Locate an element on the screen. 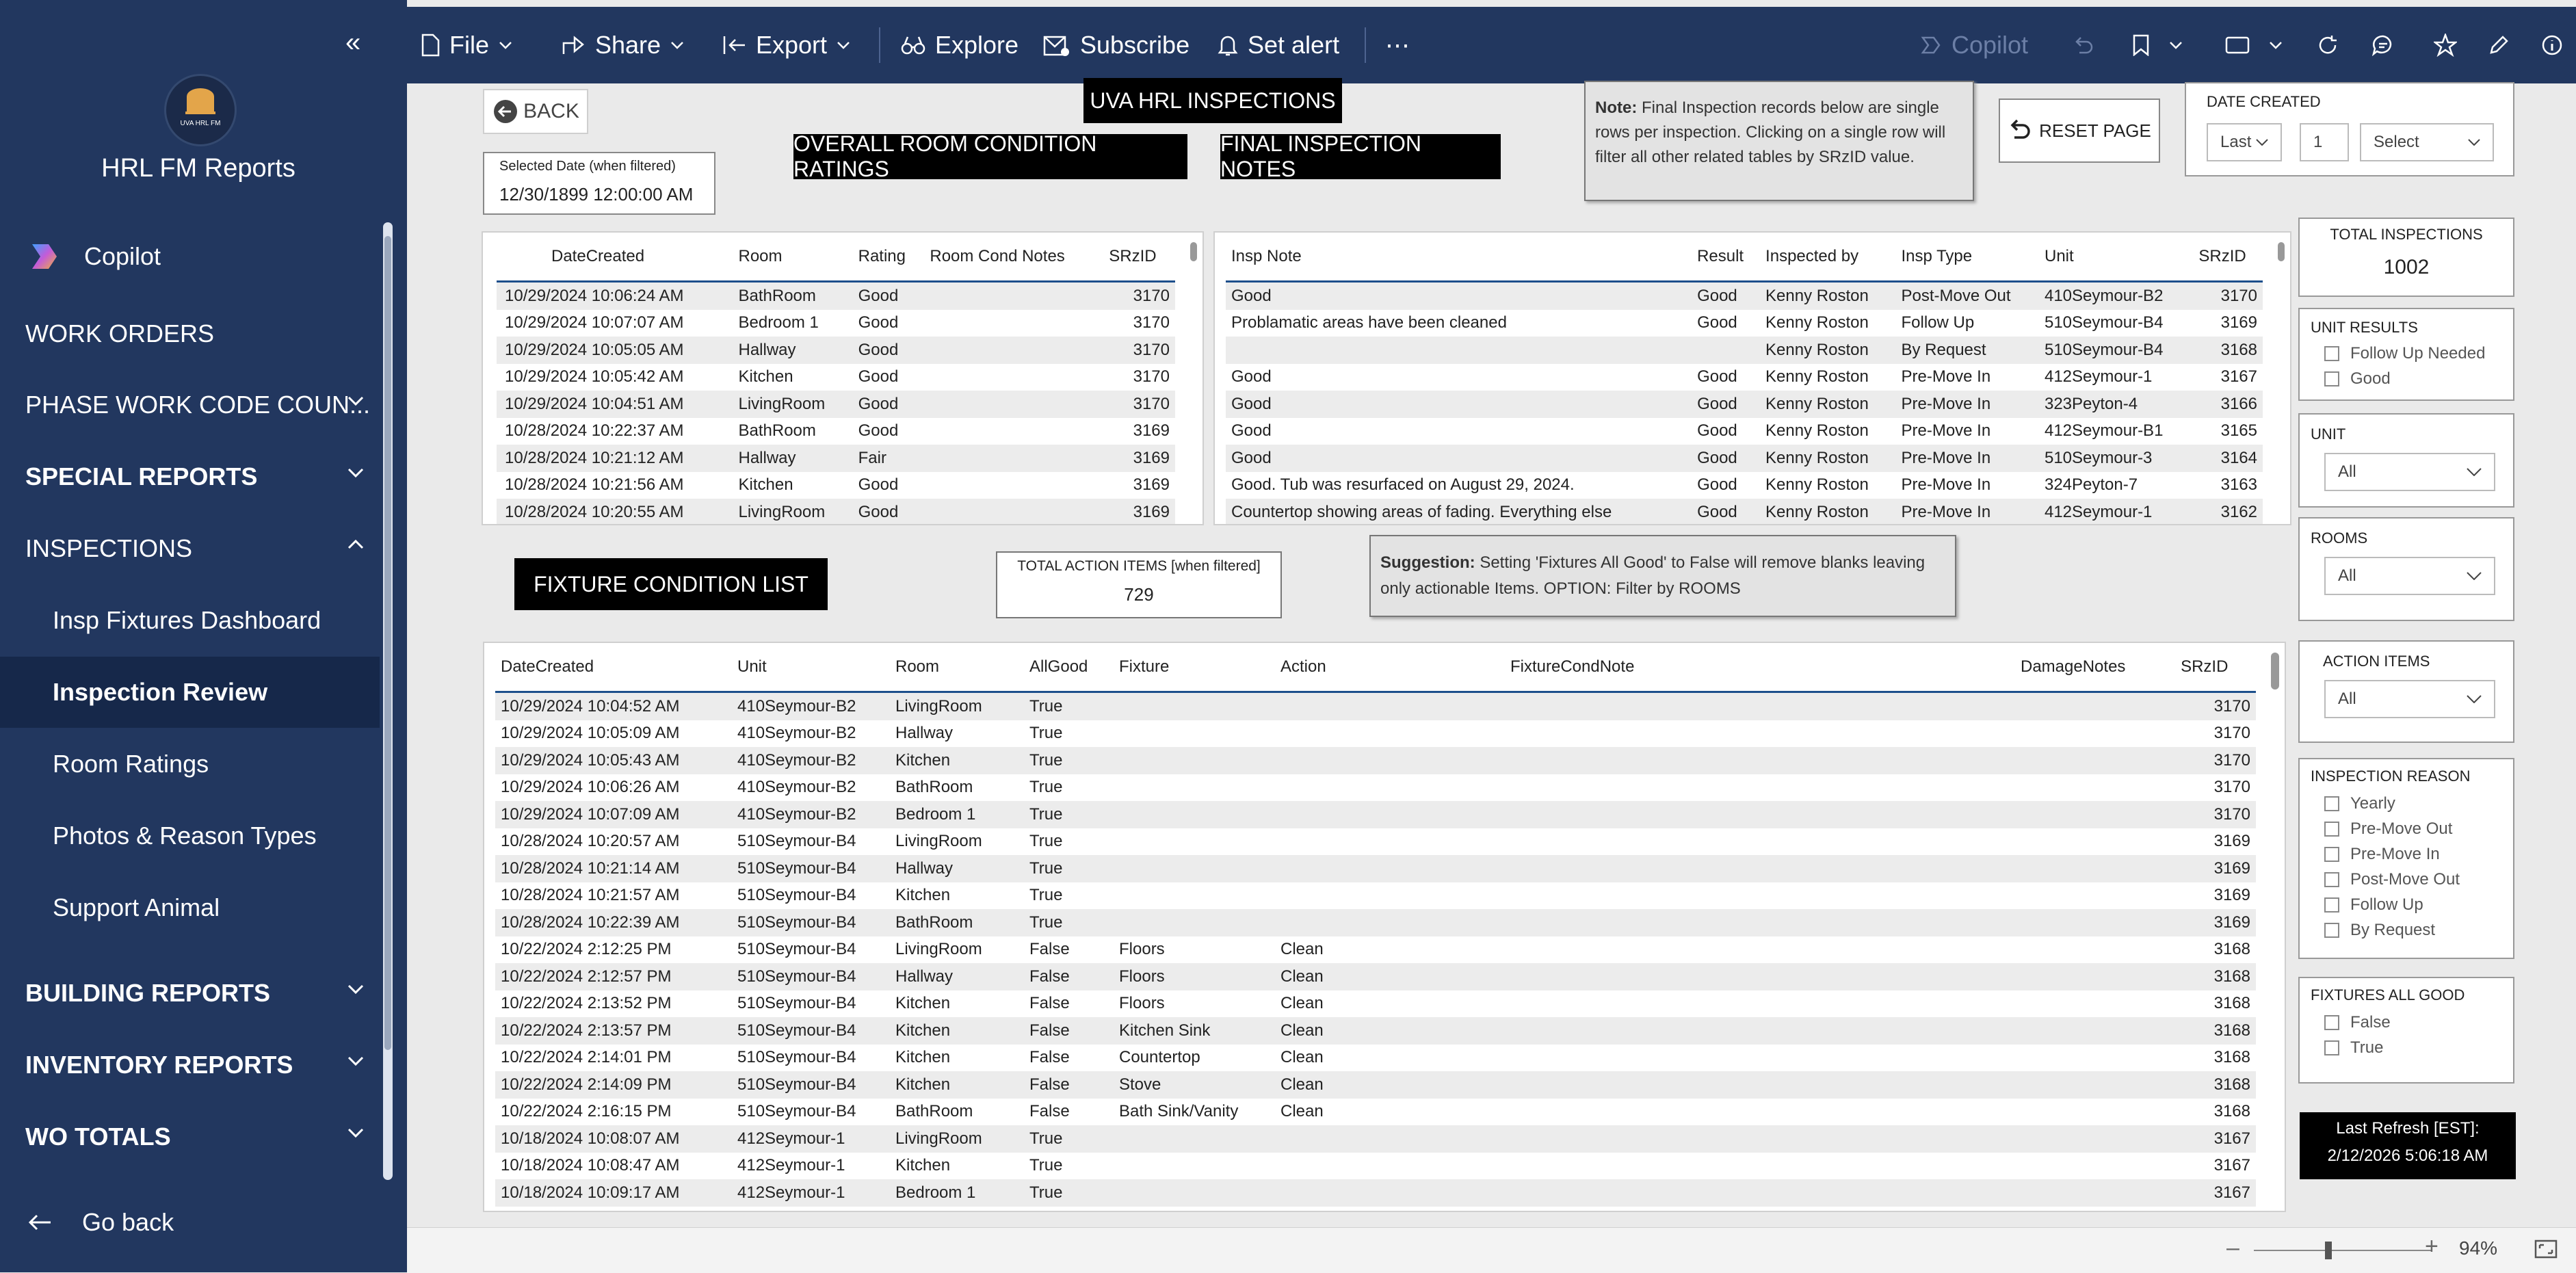 The image size is (2576, 1273). reset-page-button: RESET PAGE is located at coordinates (2079, 131).